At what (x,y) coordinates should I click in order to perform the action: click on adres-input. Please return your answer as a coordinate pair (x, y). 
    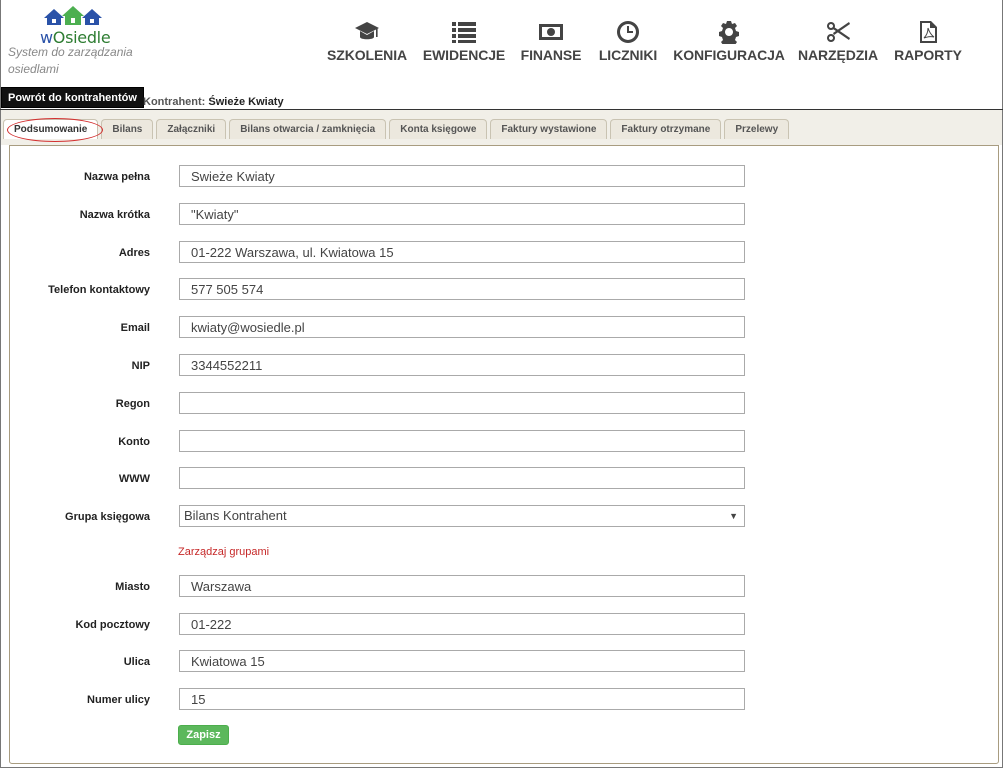
    Looking at the image, I should click on (462, 252).